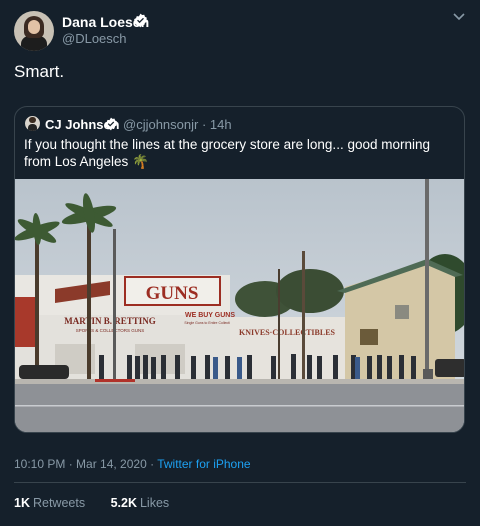  Describe the element at coordinates (140, 503) in the screenshot. I see `likes-count: 5.2K Likes` at that location.